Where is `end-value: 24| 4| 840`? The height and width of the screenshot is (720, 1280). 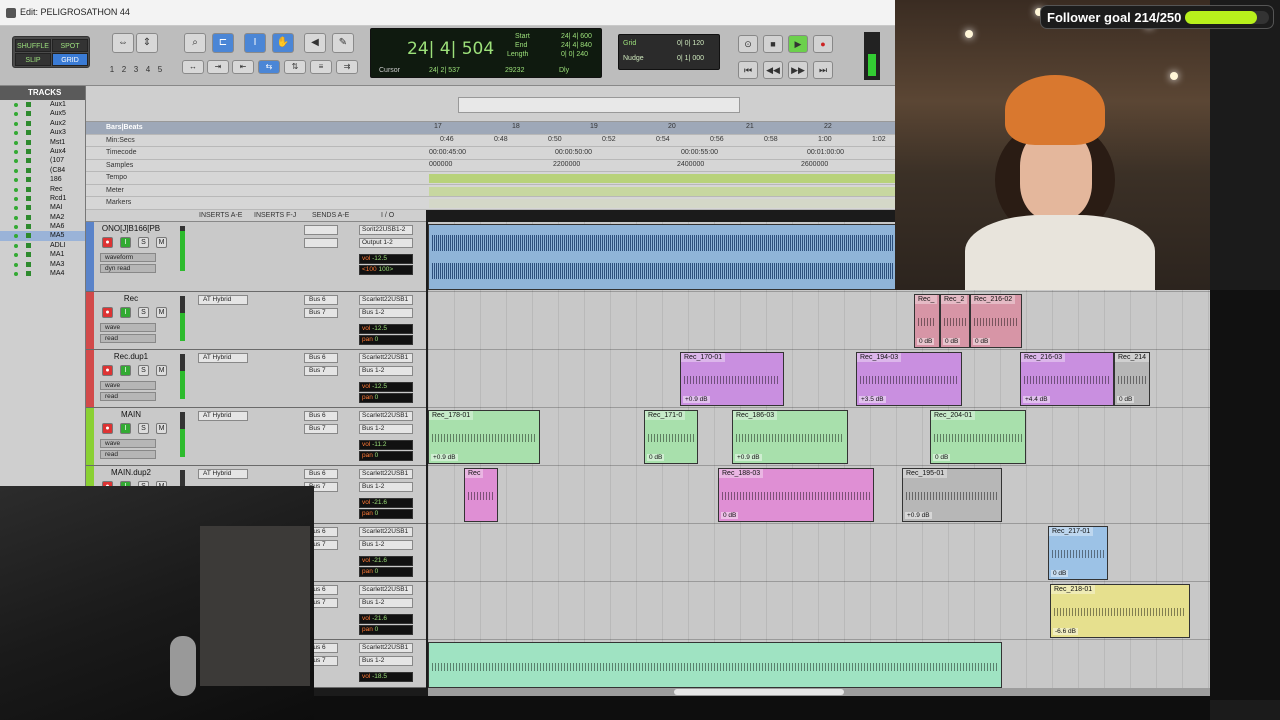
end-value: 24| 4| 840 is located at coordinates (576, 45).